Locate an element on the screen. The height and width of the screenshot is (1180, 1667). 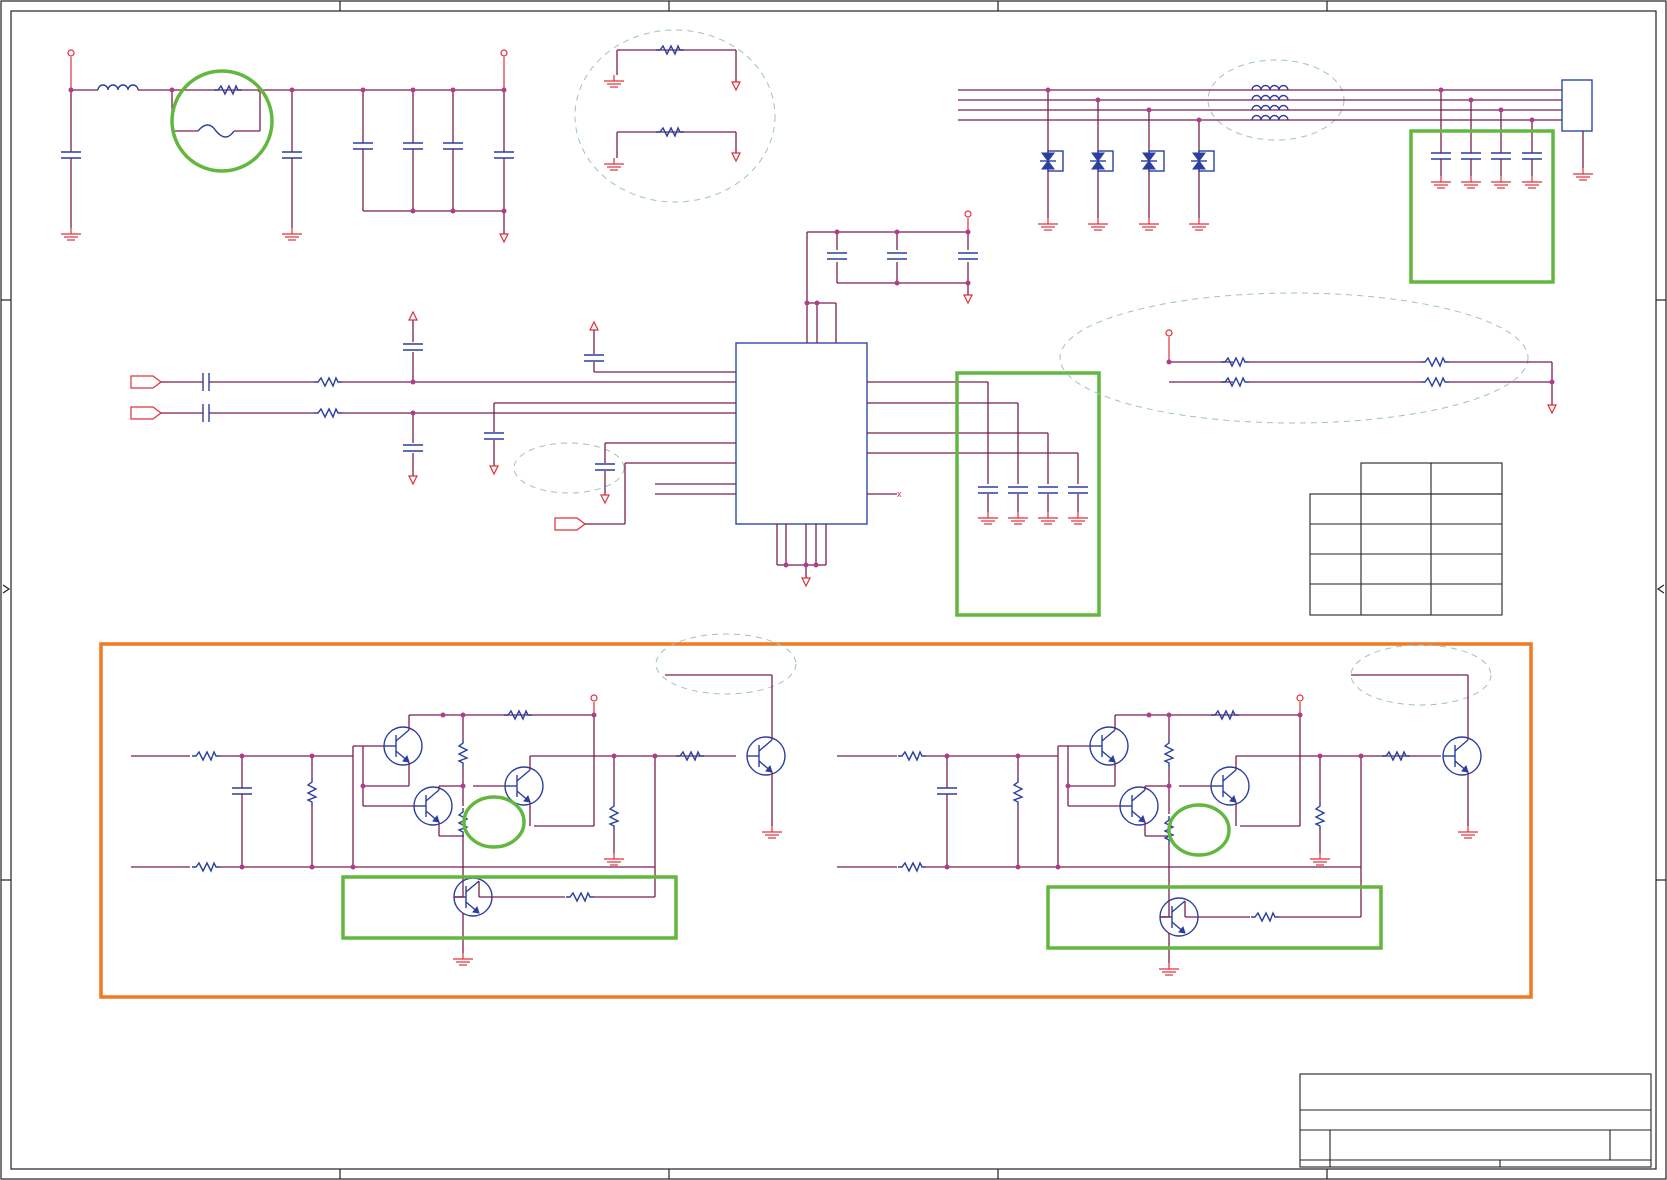
common-mode-choke-icon is located at coordinates (1270, 102).